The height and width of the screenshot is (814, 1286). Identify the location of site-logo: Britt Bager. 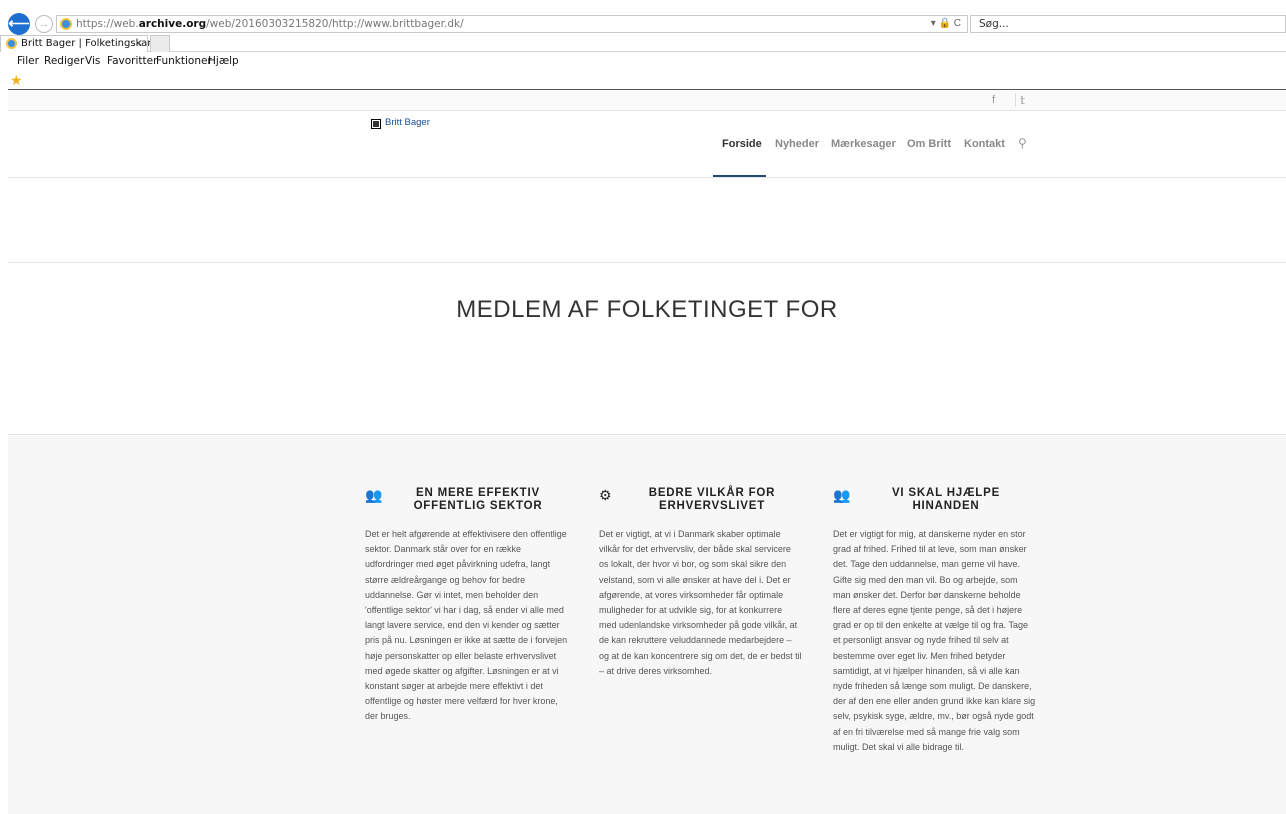
(407, 122).